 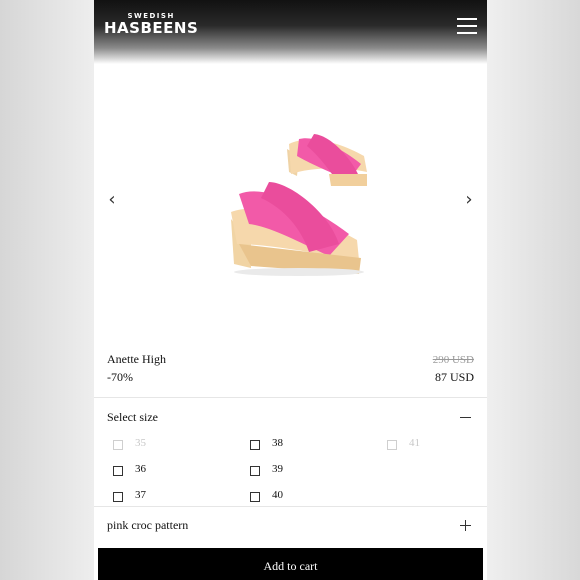 What do you see at coordinates (136, 359) in the screenshot?
I see `product-name: Anette High` at bounding box center [136, 359].